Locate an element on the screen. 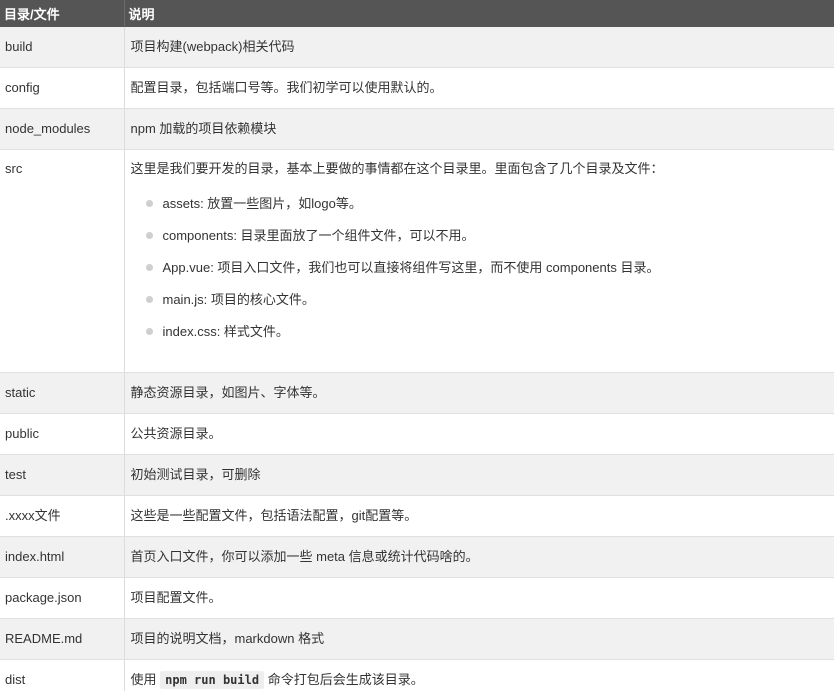 Image resolution: width=834 pixels, height=691 pixels. table-row: .xxxx文件 这些是一些配置文件，包括语法配置，git配置等。 is located at coordinates (417, 516).